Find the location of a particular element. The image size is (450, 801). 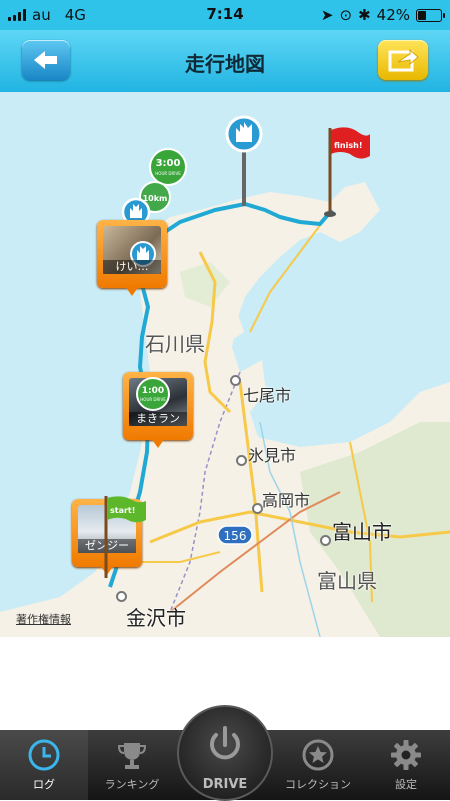

nanao-dot is located at coordinates (235, 380).